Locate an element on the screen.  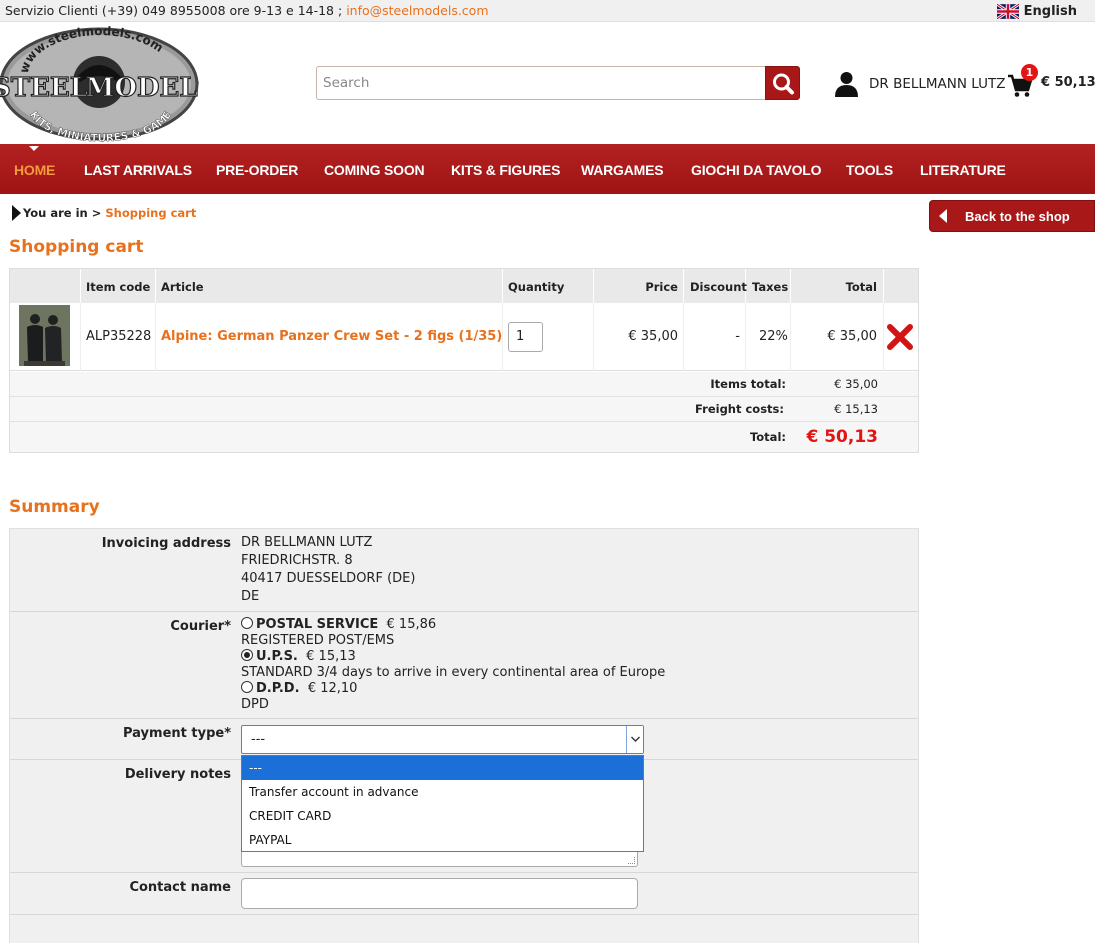
cart-widget: 1 € 50,13 is located at coordinates (1051, 81).